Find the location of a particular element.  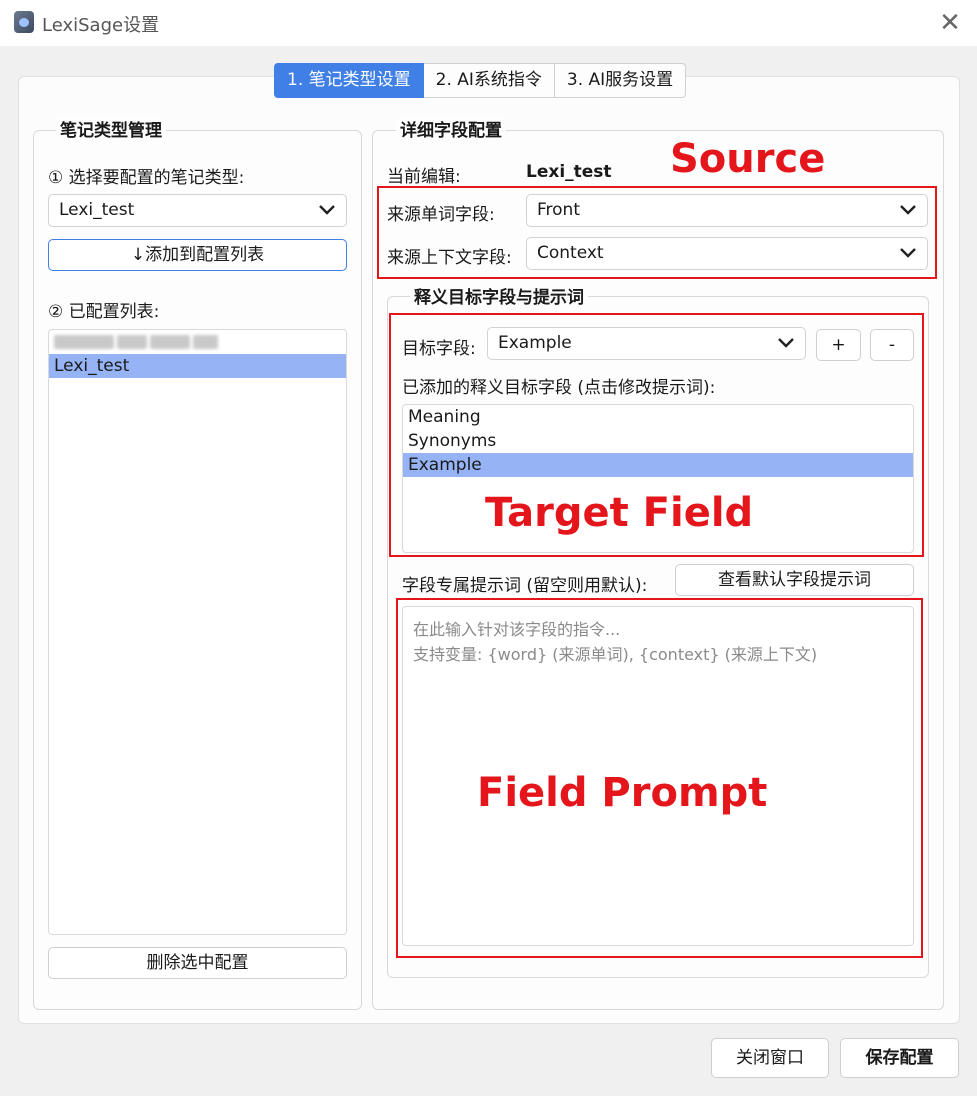

note-type-select-value: Lexi_test is located at coordinates (97, 210).